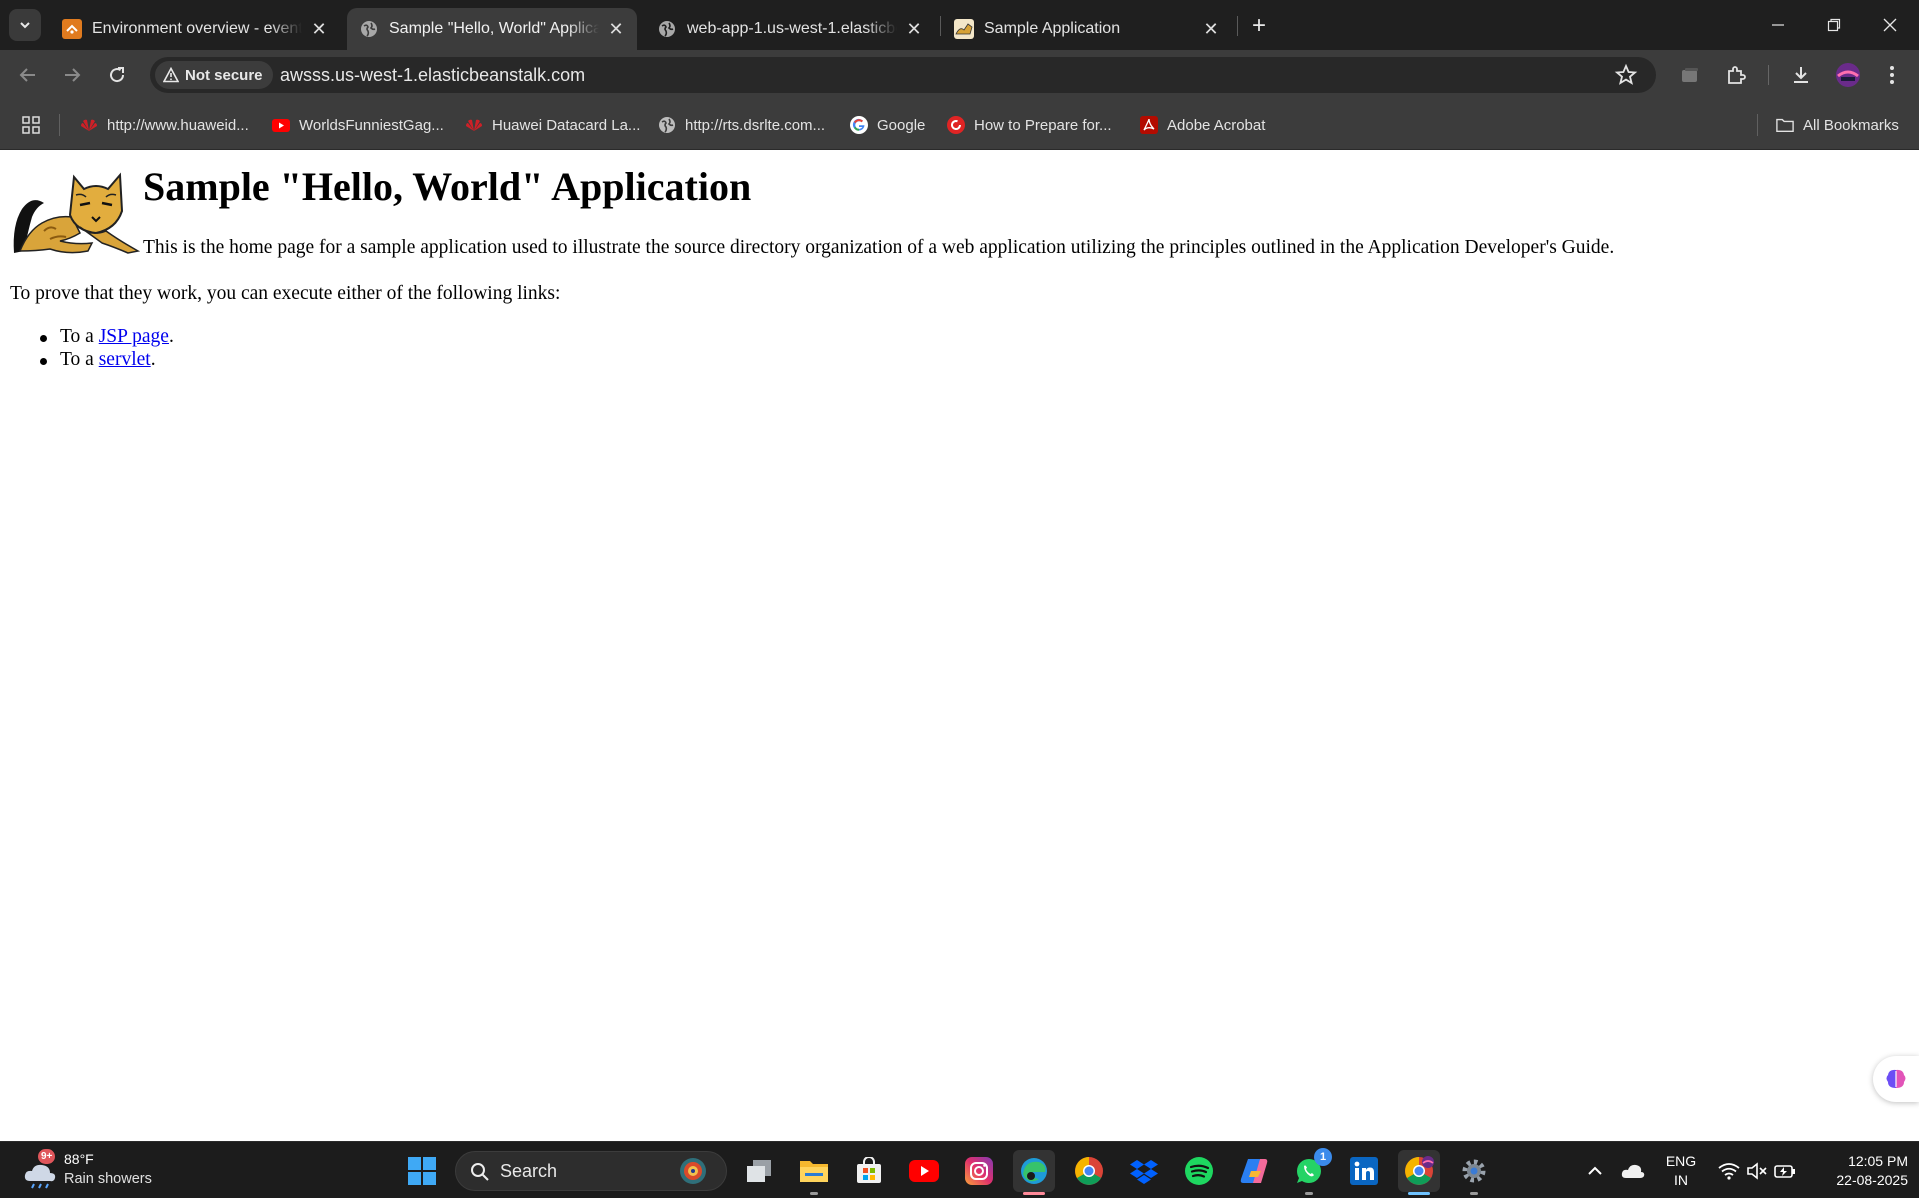  I want to click on start-button, so click(422, 1171).